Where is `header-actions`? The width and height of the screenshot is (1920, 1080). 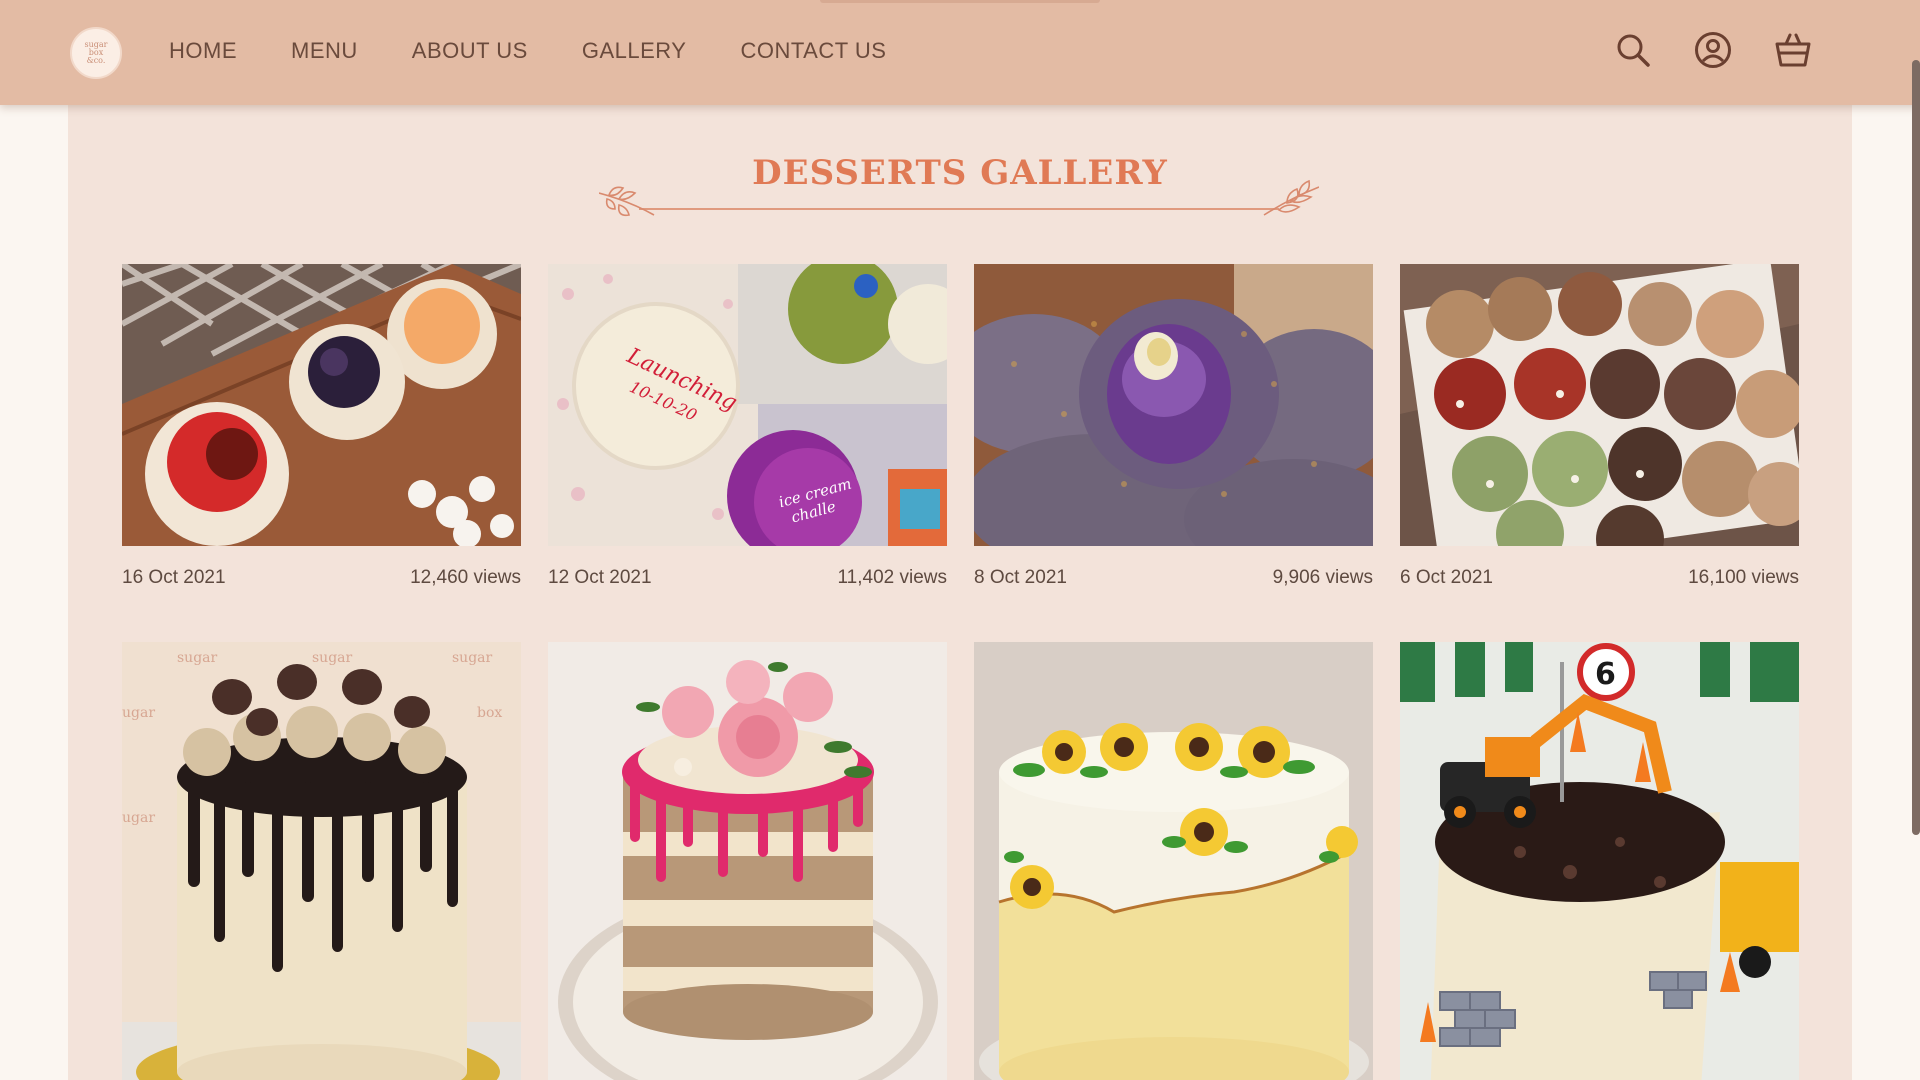 header-actions is located at coordinates (1713, 50).